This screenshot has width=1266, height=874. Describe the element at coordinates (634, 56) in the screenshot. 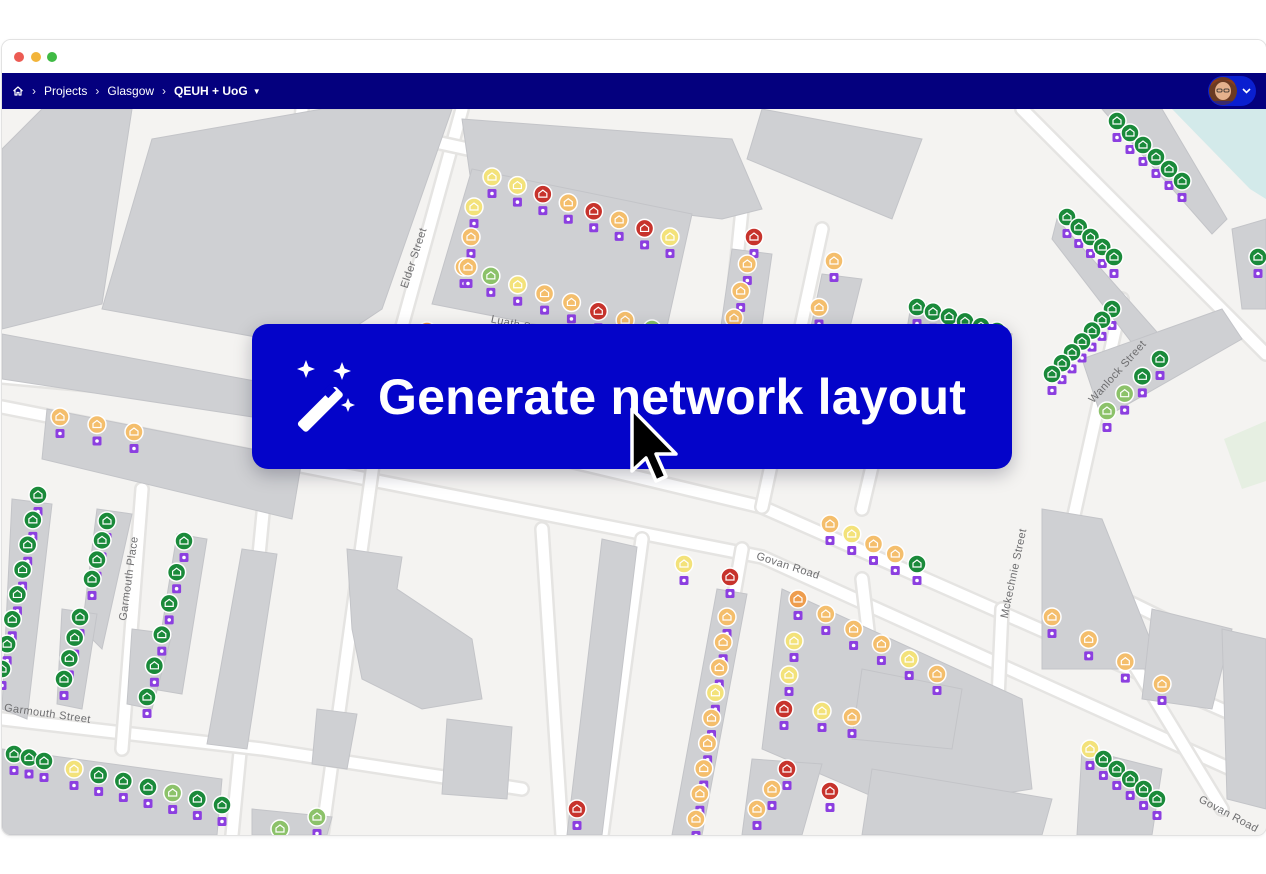

I see `title-bar` at that location.